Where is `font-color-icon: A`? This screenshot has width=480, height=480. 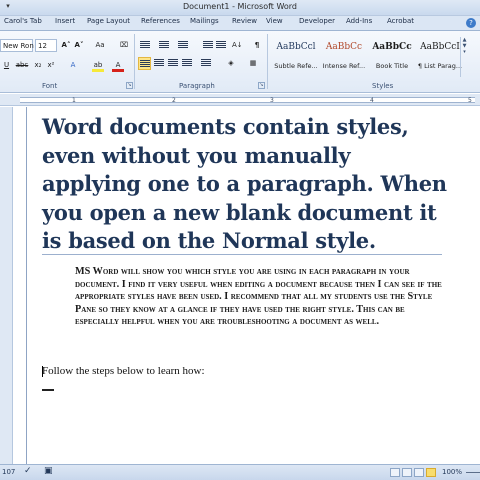 font-color-icon: A is located at coordinates (118, 65).